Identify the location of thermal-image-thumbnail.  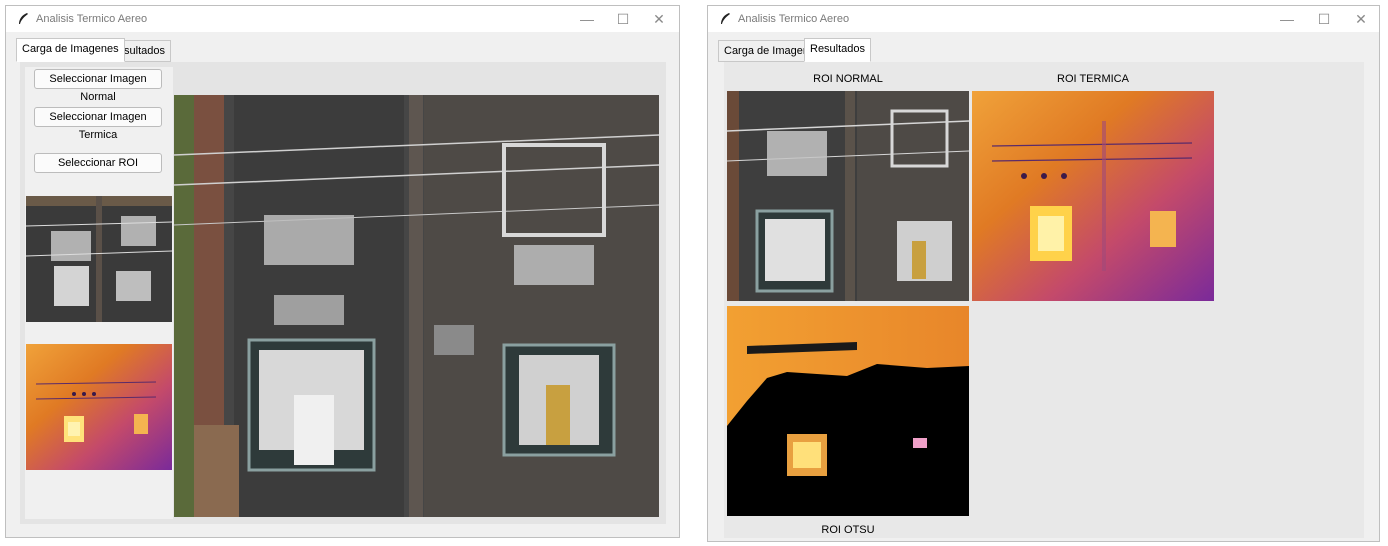
(99, 407).